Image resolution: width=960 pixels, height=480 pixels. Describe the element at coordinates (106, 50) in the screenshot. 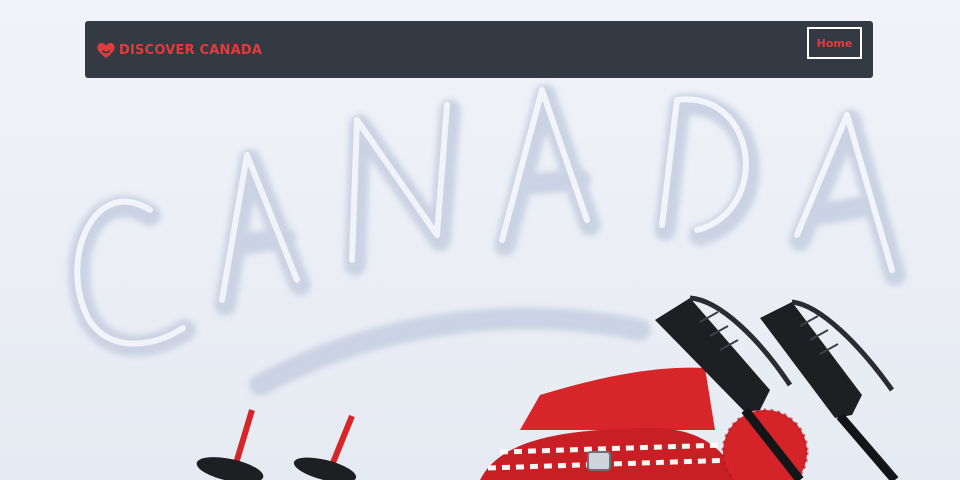

I see `heart-icon` at that location.